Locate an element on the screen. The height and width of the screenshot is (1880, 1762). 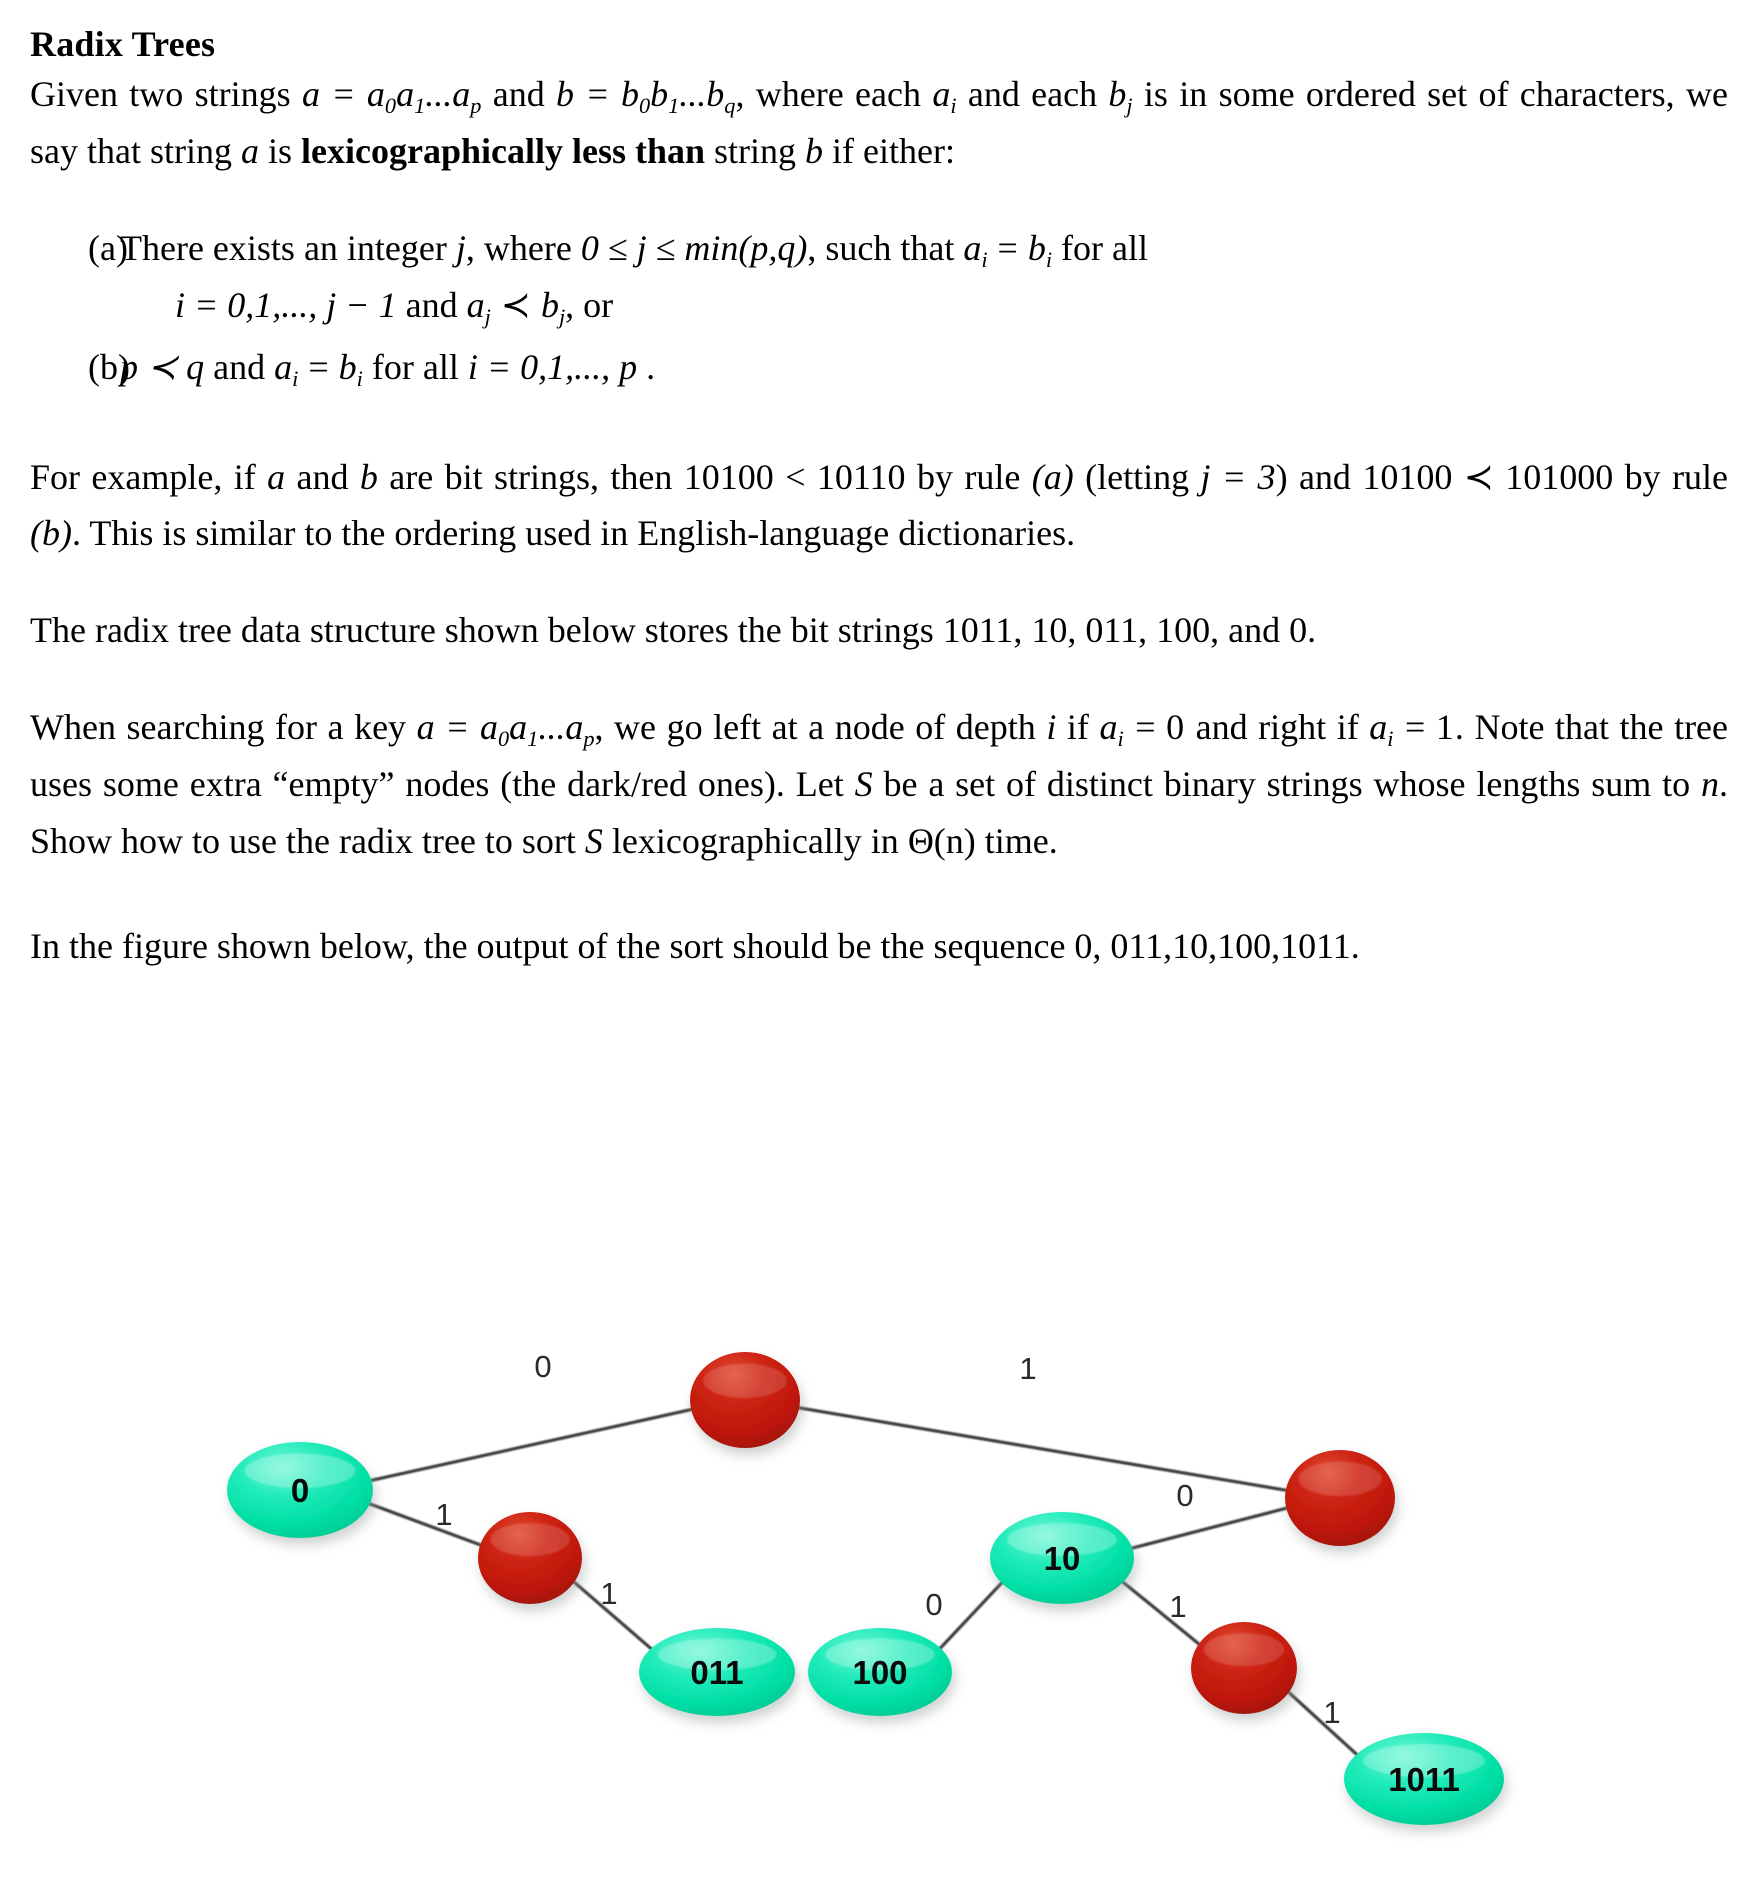
search-key-a: a = a is located at coordinates (457, 727).